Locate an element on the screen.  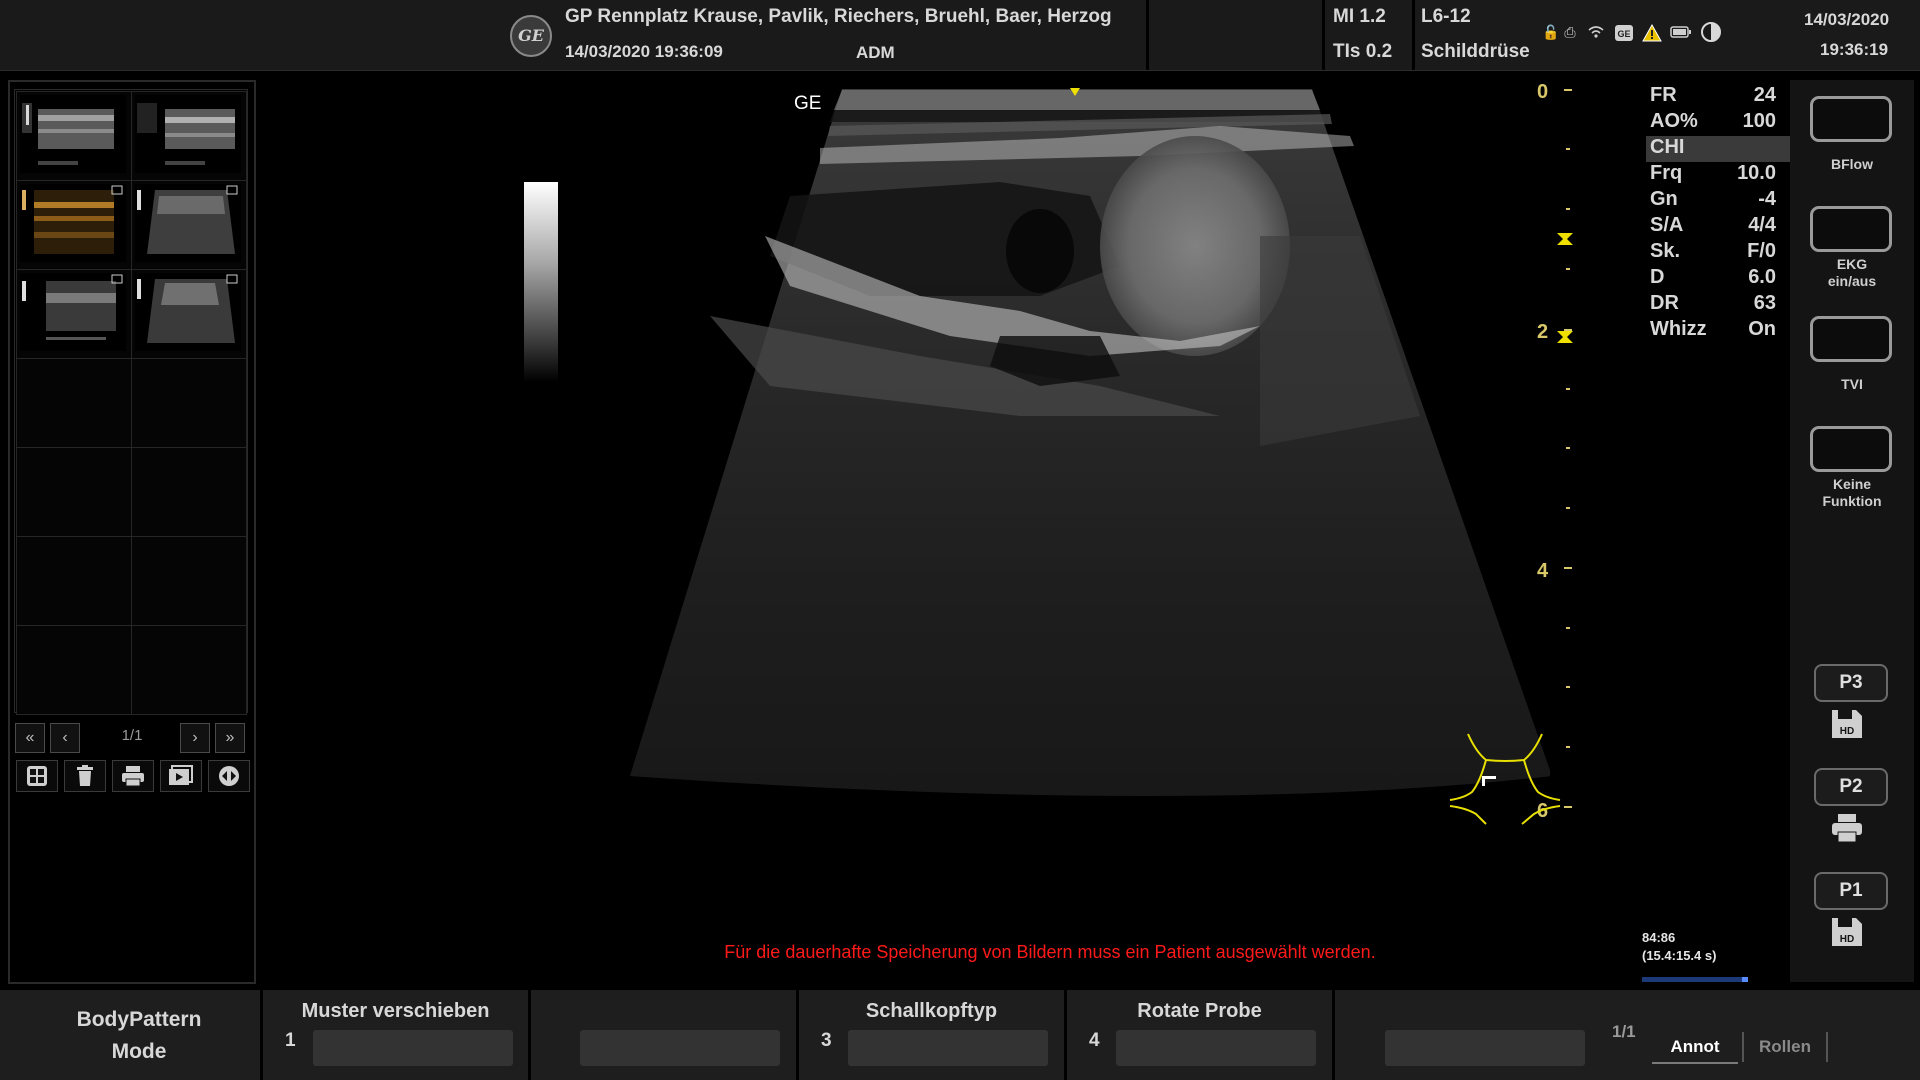
param-row-highlighted: CHI is located at coordinates (1718, 149).